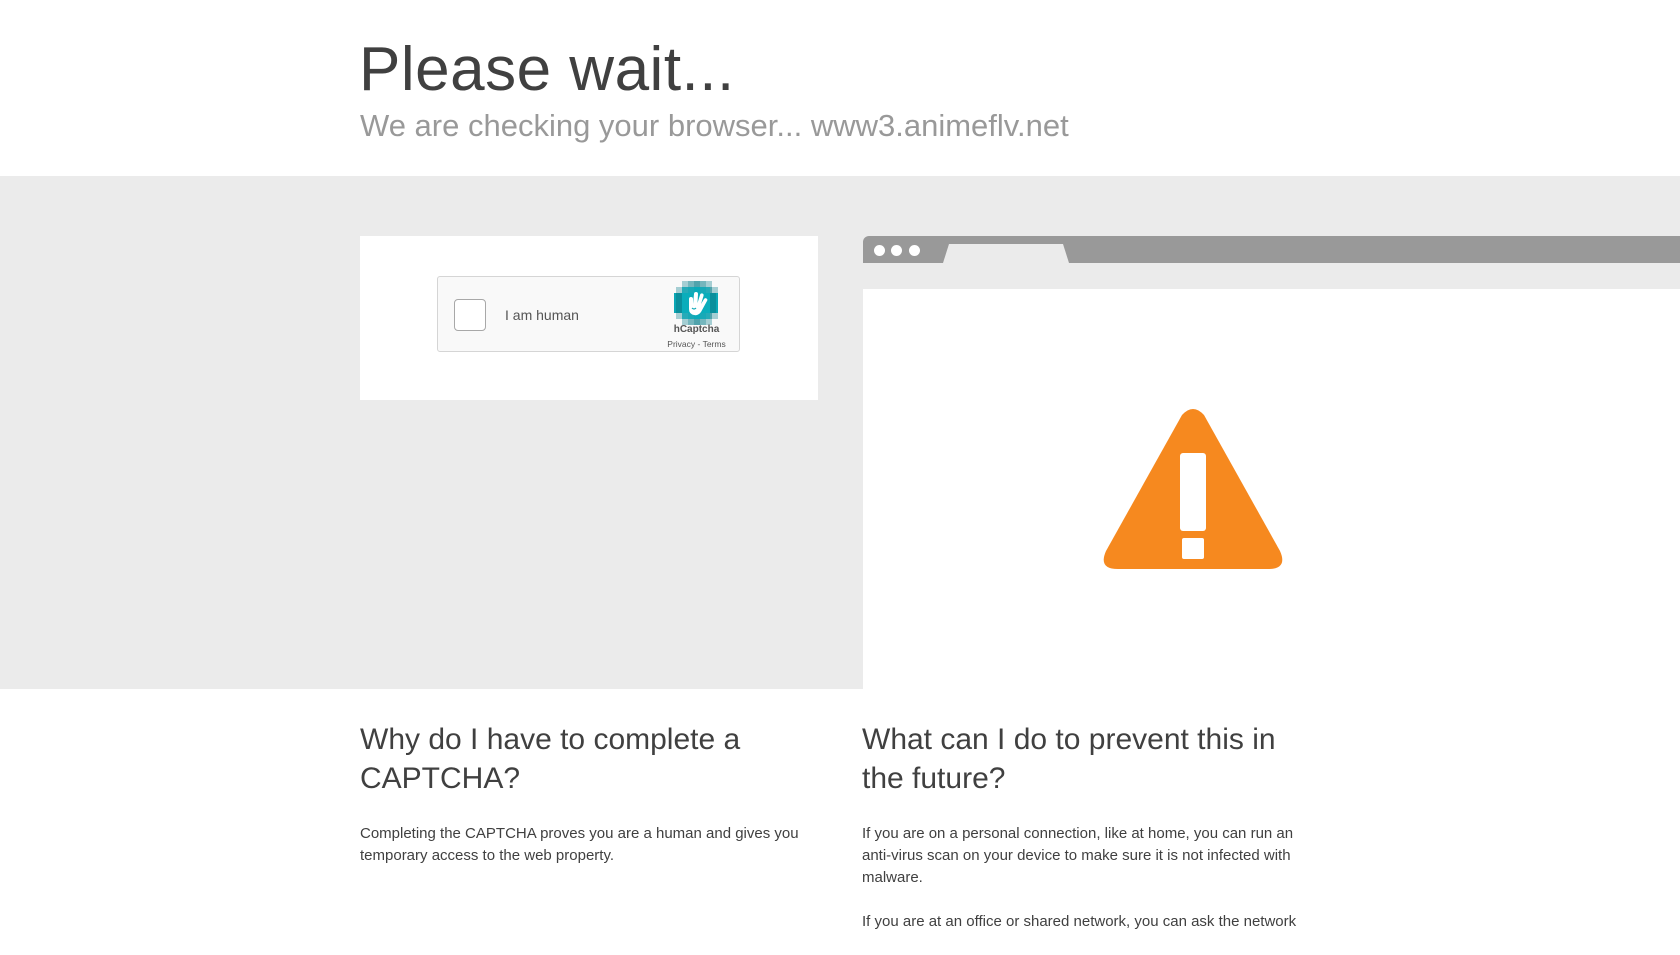 The image size is (1680, 955). I want to click on hcaptcha-widget: I am human hCaptcha Privacy - Terms, so click(588, 314).